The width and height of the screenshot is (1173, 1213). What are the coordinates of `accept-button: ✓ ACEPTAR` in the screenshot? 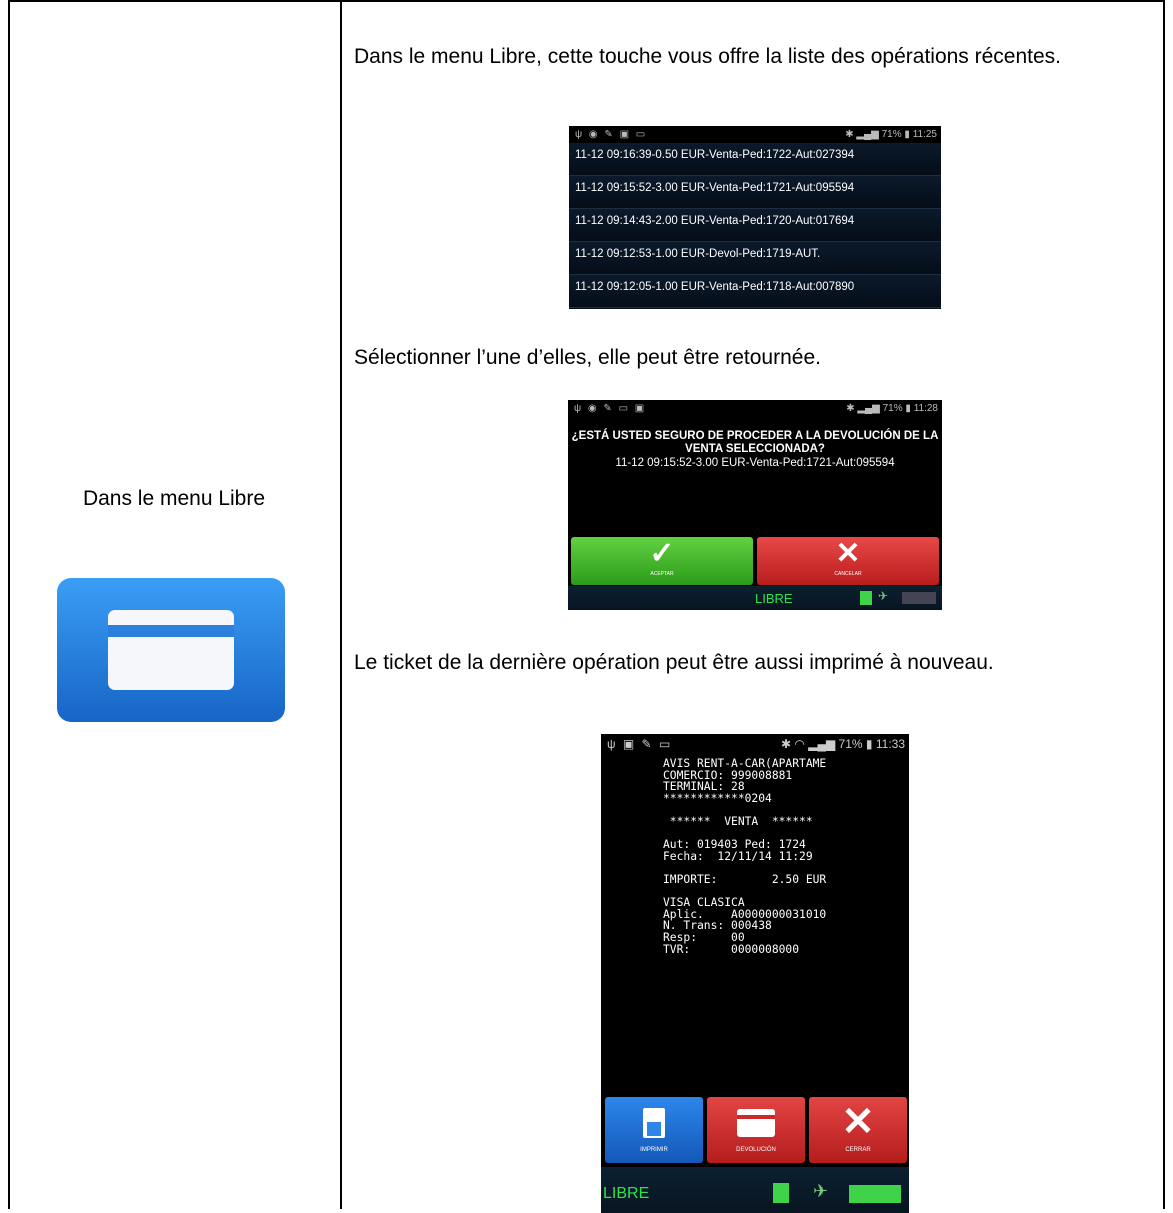 It's located at (662, 561).